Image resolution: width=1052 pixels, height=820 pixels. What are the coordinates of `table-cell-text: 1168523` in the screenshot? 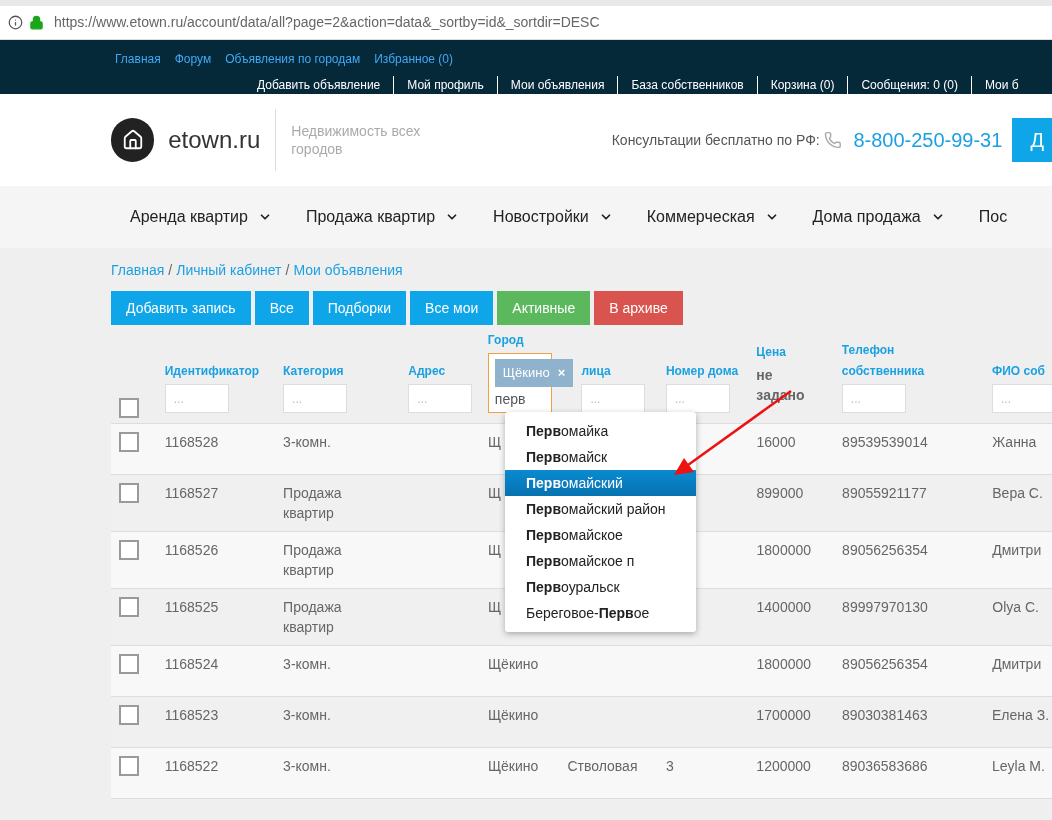 It's located at (191, 715).